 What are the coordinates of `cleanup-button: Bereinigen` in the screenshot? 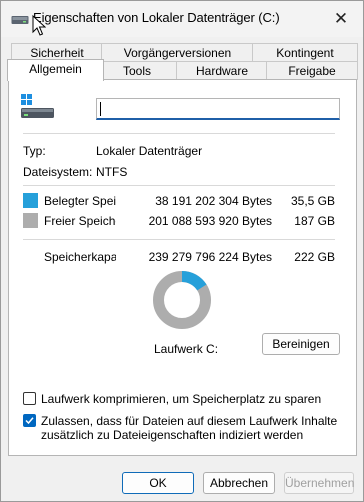 It's located at (301, 344).